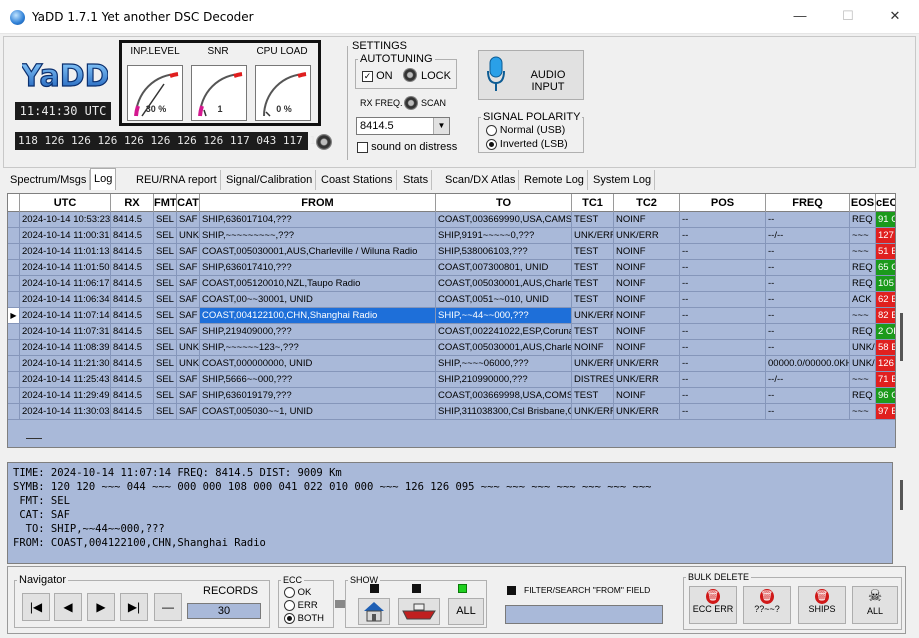  What do you see at coordinates (65, 331) in the screenshot?
I see `cell-utc: 2024-10-14 11:07:31` at bounding box center [65, 331].